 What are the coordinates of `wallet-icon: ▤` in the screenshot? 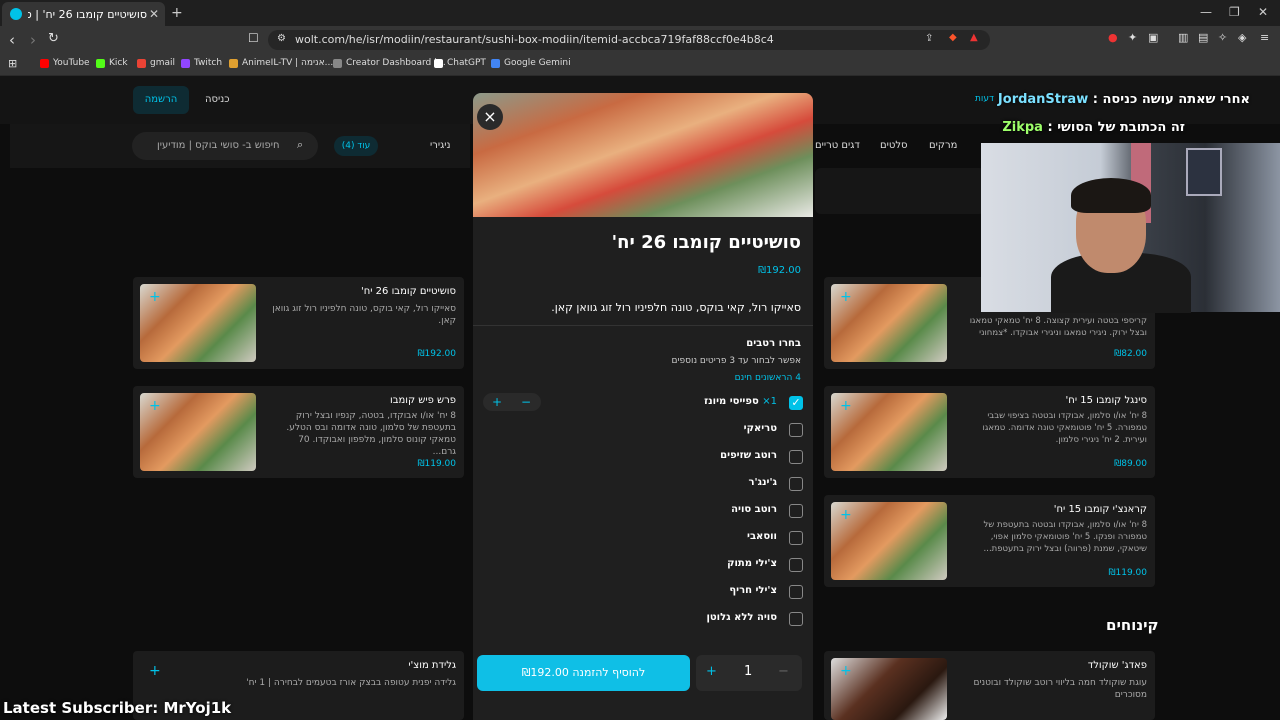 It's located at (1203, 37).